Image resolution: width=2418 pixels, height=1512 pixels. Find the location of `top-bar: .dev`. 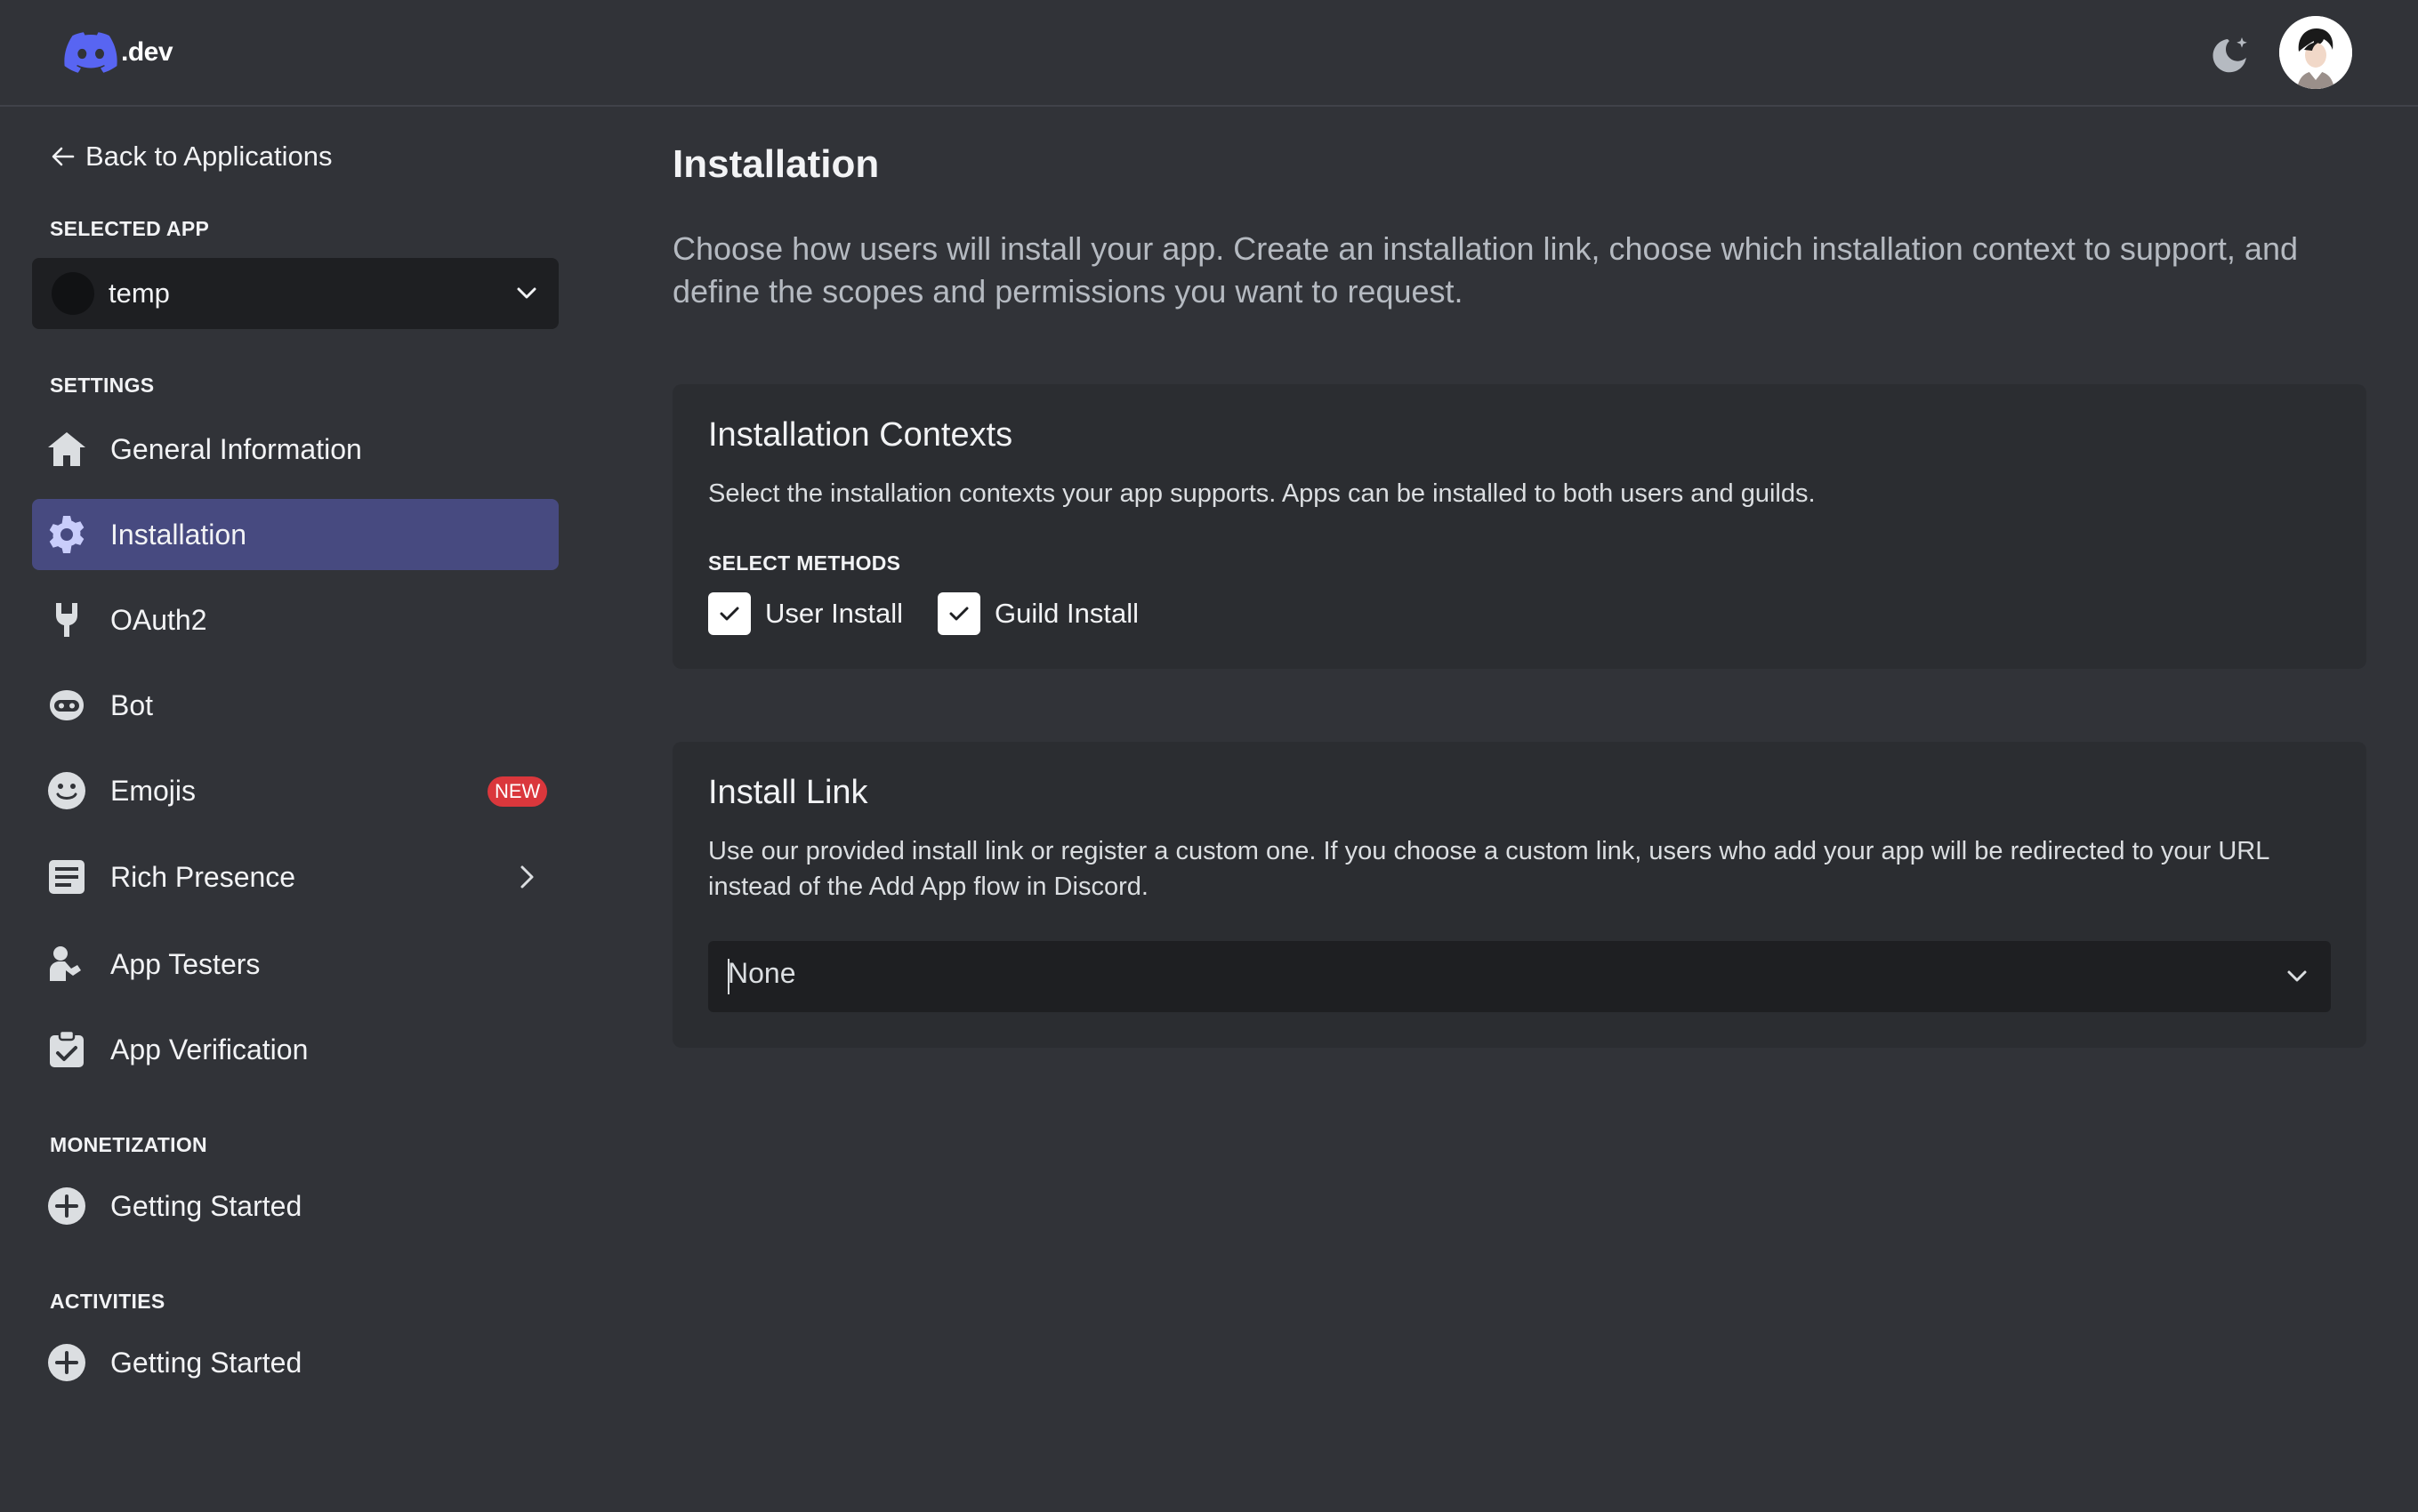

top-bar: .dev is located at coordinates (1209, 53).